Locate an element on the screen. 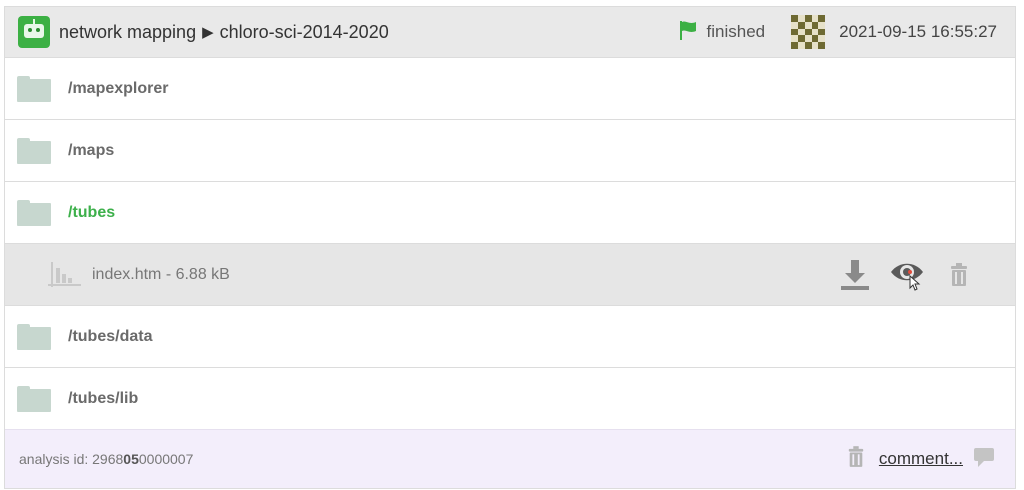 The height and width of the screenshot is (490, 1024). speech-bubble-icon is located at coordinates (984, 459).